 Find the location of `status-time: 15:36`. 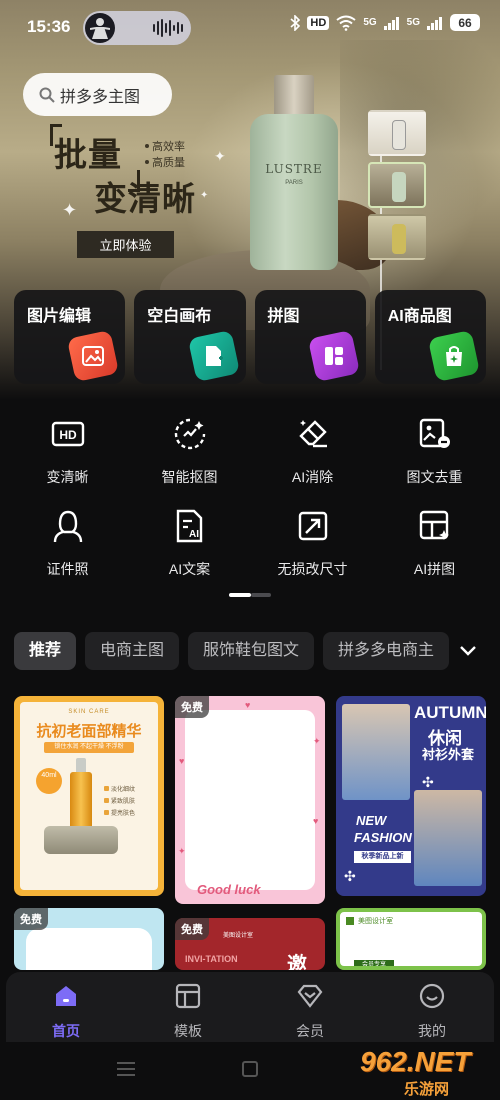

status-time: 15:36 is located at coordinates (49, 26).